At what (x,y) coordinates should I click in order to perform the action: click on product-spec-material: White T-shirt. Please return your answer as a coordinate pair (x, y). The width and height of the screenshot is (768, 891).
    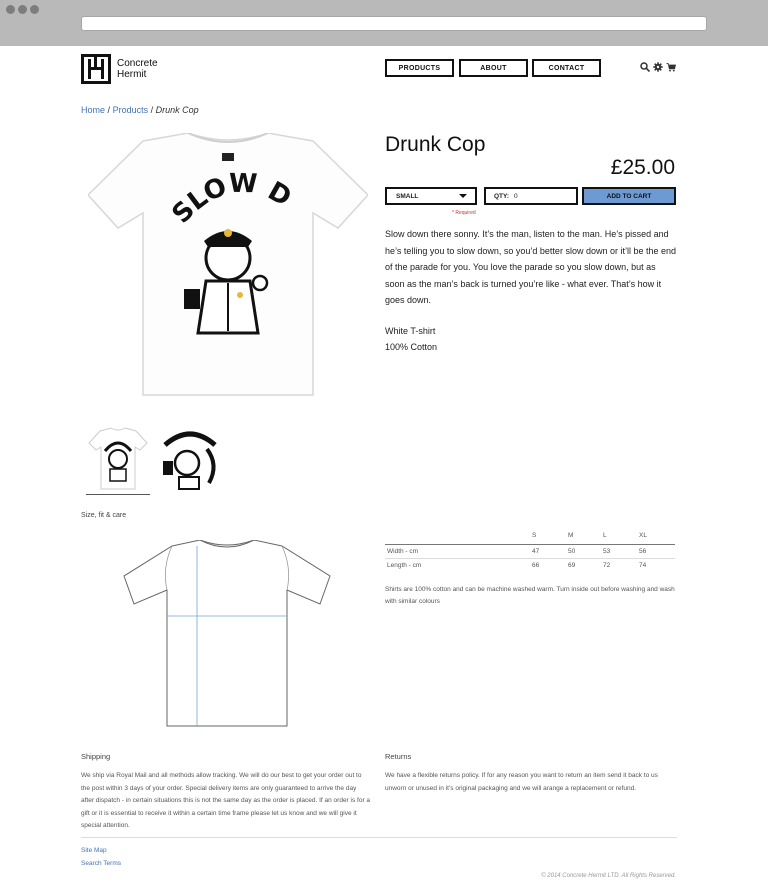
    Looking at the image, I should click on (410, 331).